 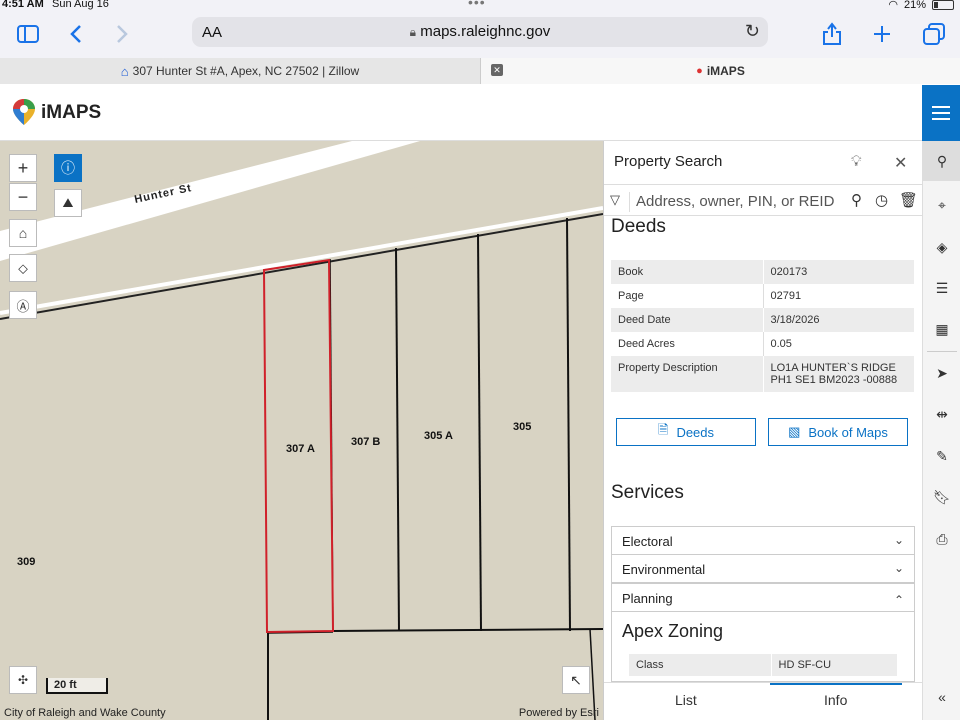 I want to click on tool-rail: ⚲ ⌖ ◈ ☰ ▦ ➤ ⇹ ✎ 🔖︎ ⎙ «, so click(x=941, y=430).